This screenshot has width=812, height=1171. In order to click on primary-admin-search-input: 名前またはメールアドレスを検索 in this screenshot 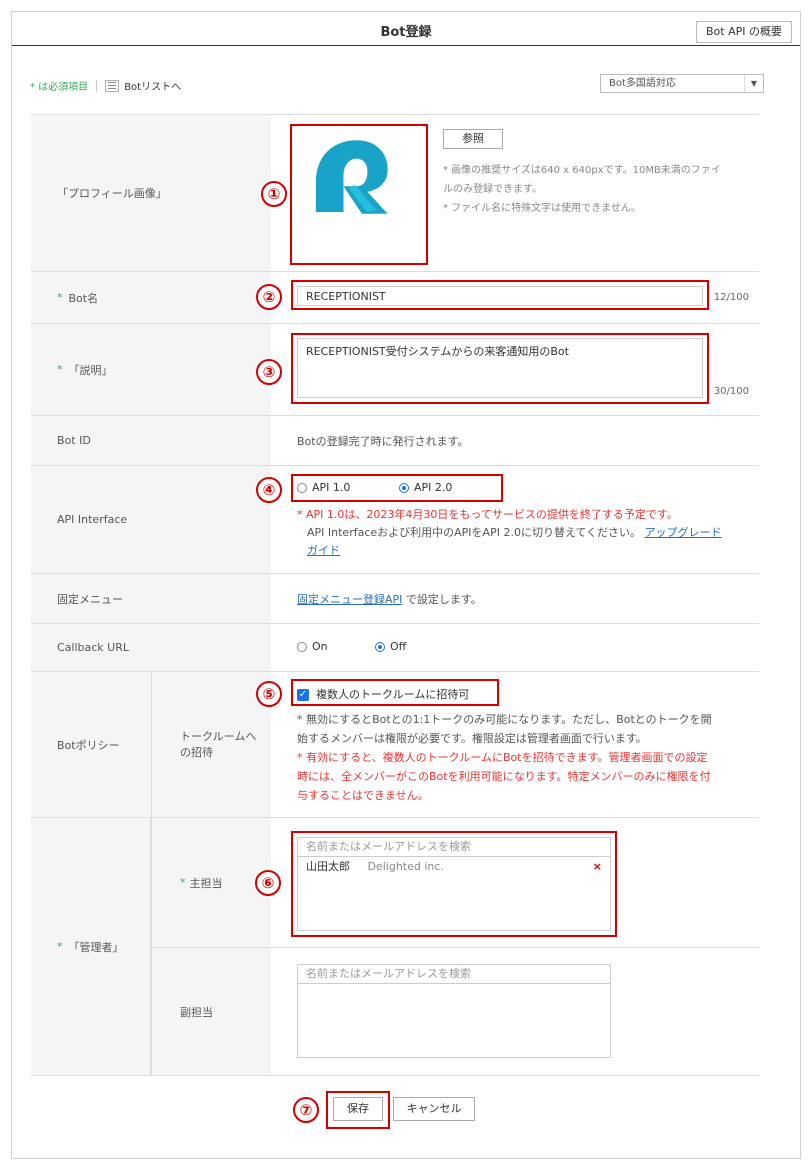, I will do `click(454, 847)`.